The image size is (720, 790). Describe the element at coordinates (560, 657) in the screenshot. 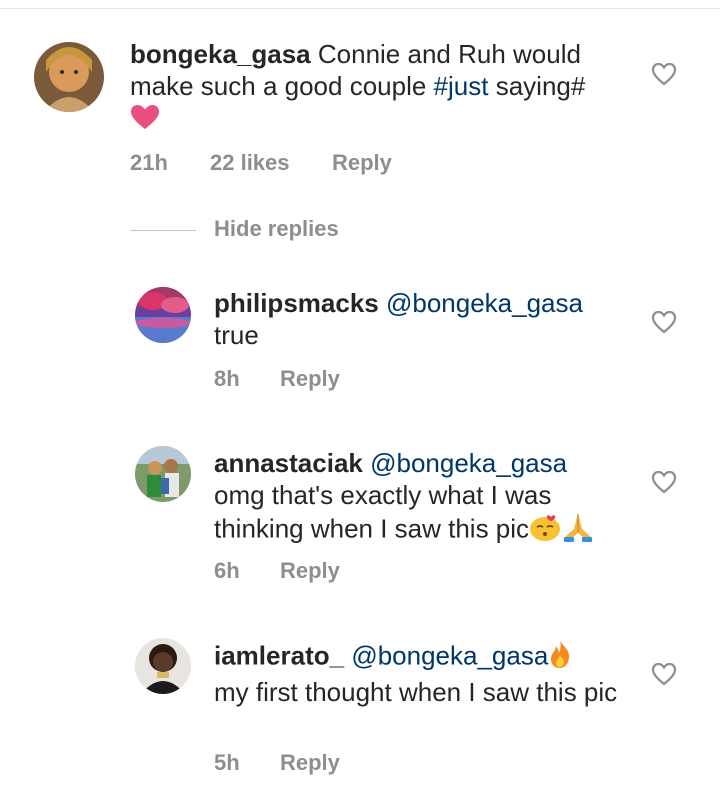

I see `fire-icon` at that location.